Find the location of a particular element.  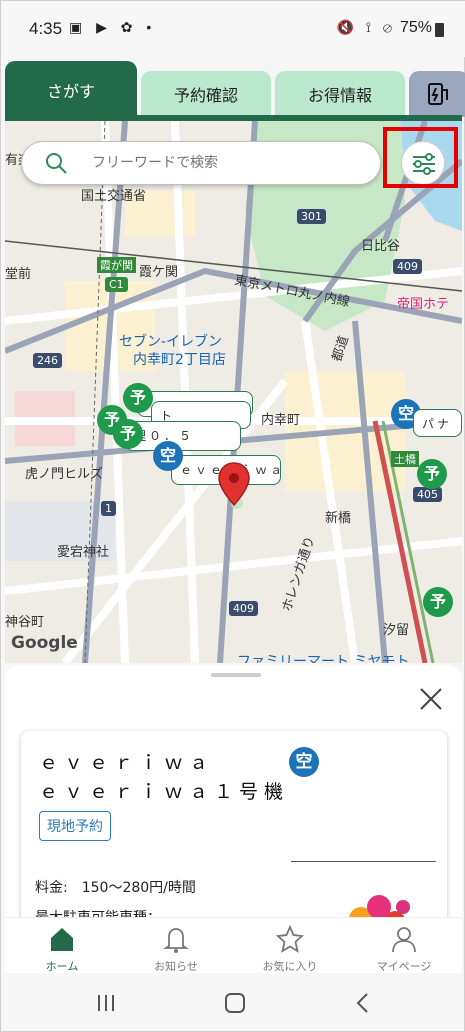

search-bar is located at coordinates (201, 163).